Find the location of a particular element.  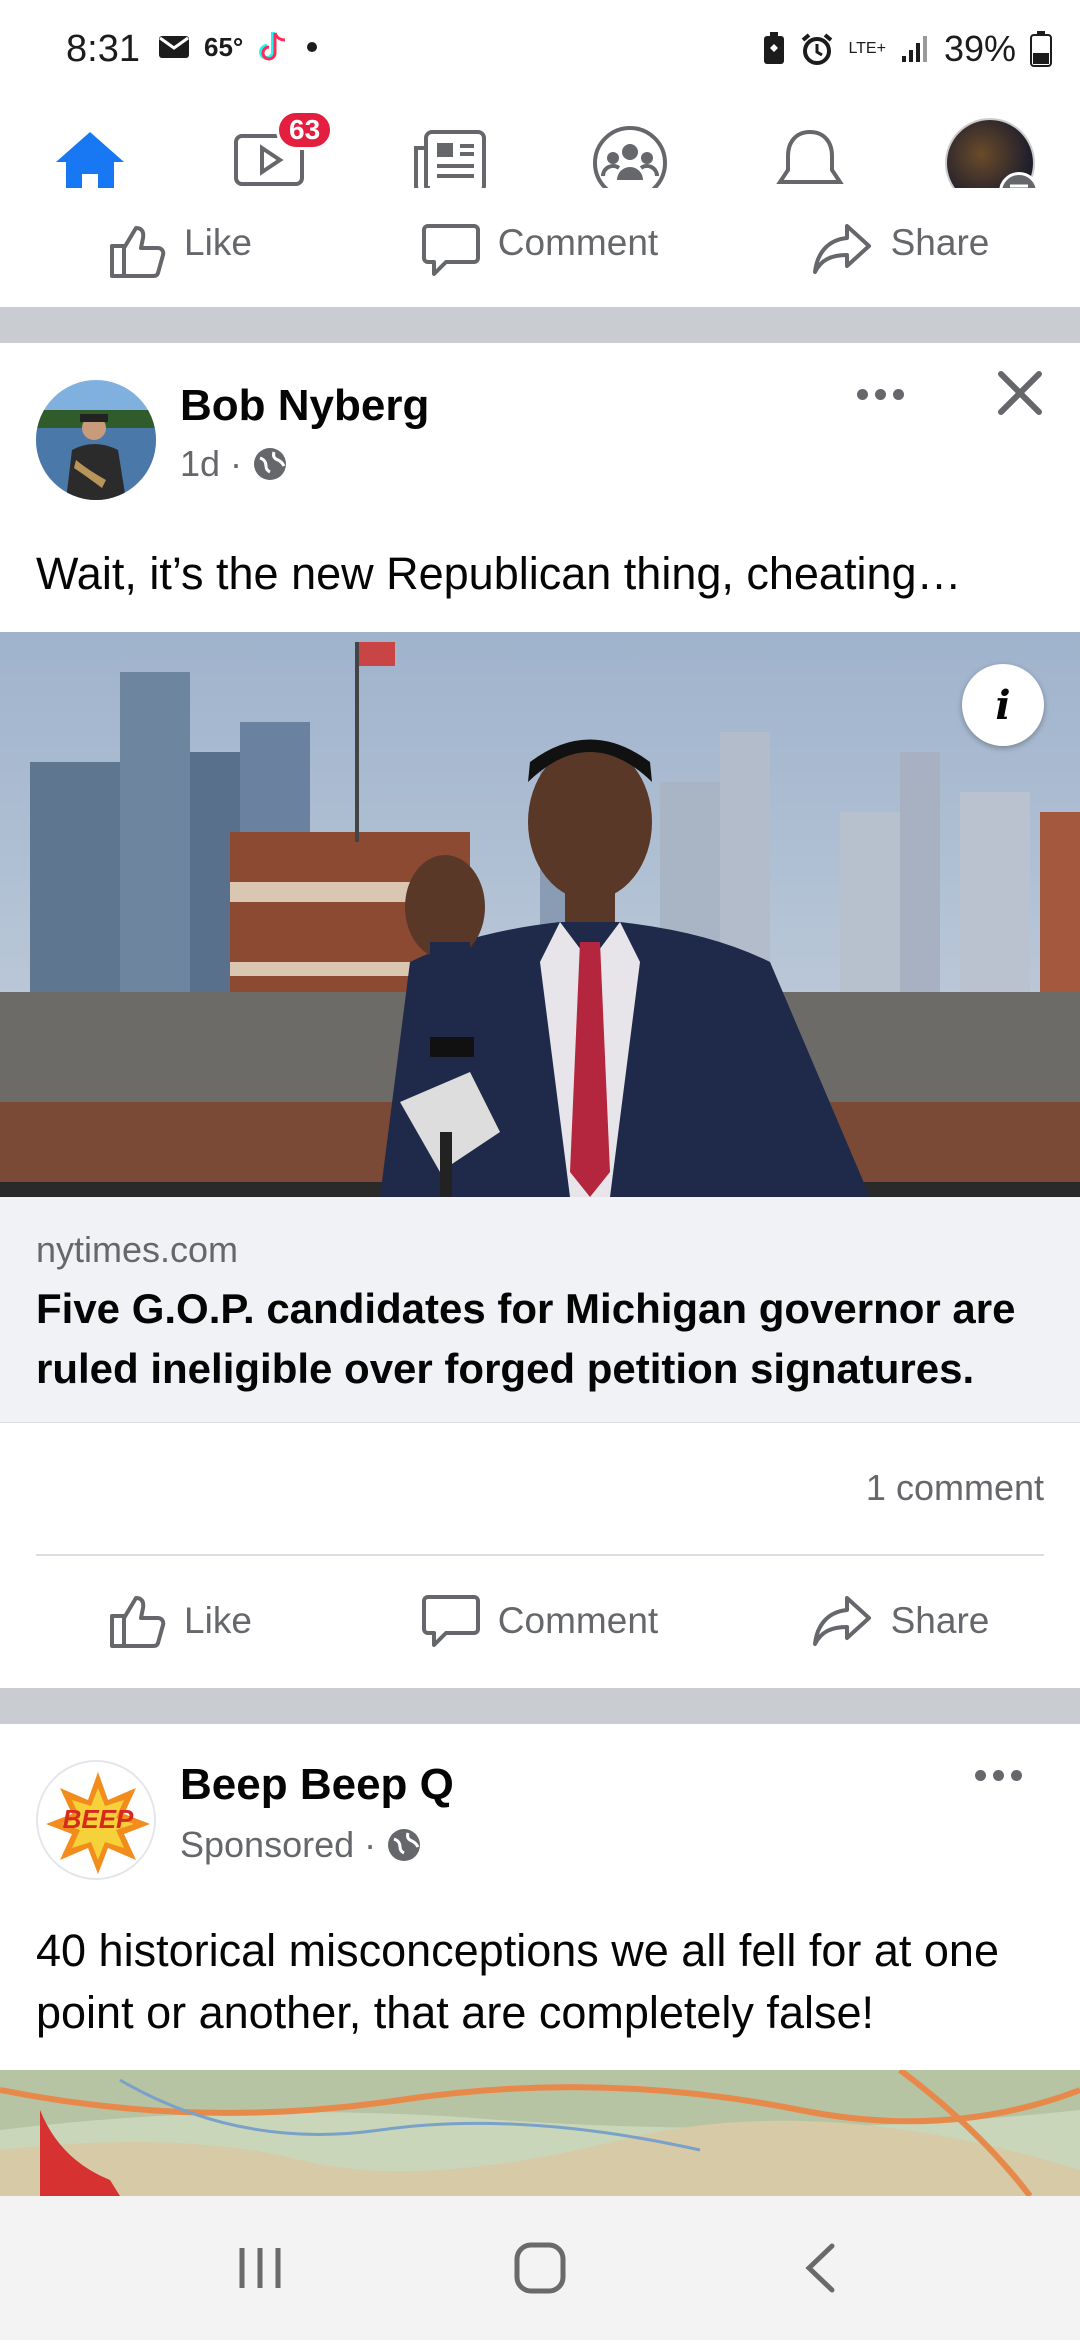

previous-post-actions: Like Comment Share is located at coordinates (540, 236).